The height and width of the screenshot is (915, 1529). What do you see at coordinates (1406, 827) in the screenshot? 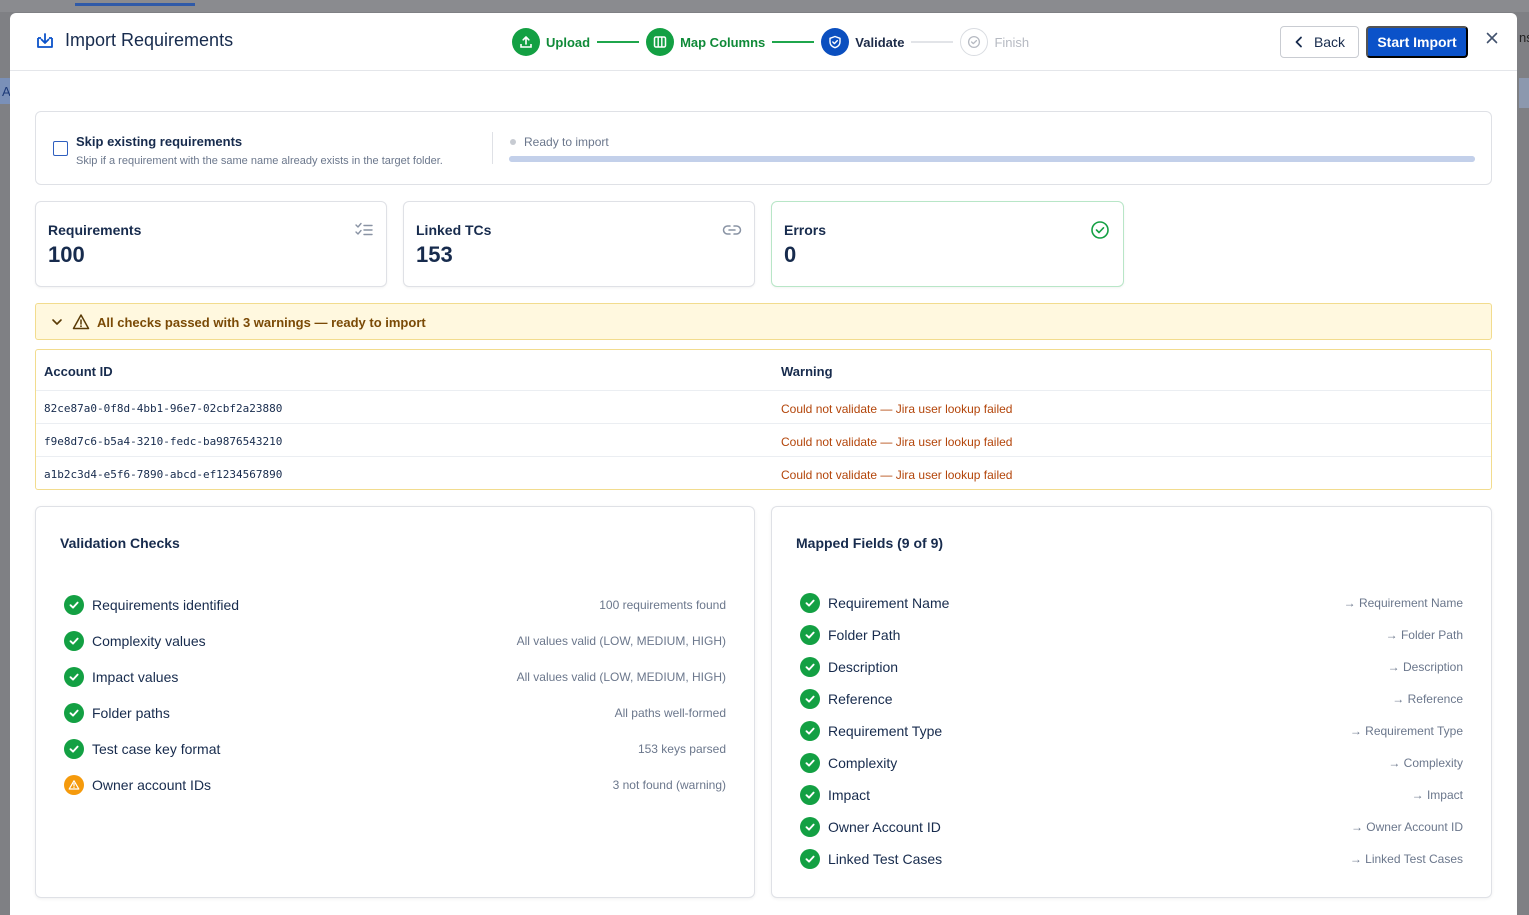
I see `field-target: → Owner Account ID` at bounding box center [1406, 827].